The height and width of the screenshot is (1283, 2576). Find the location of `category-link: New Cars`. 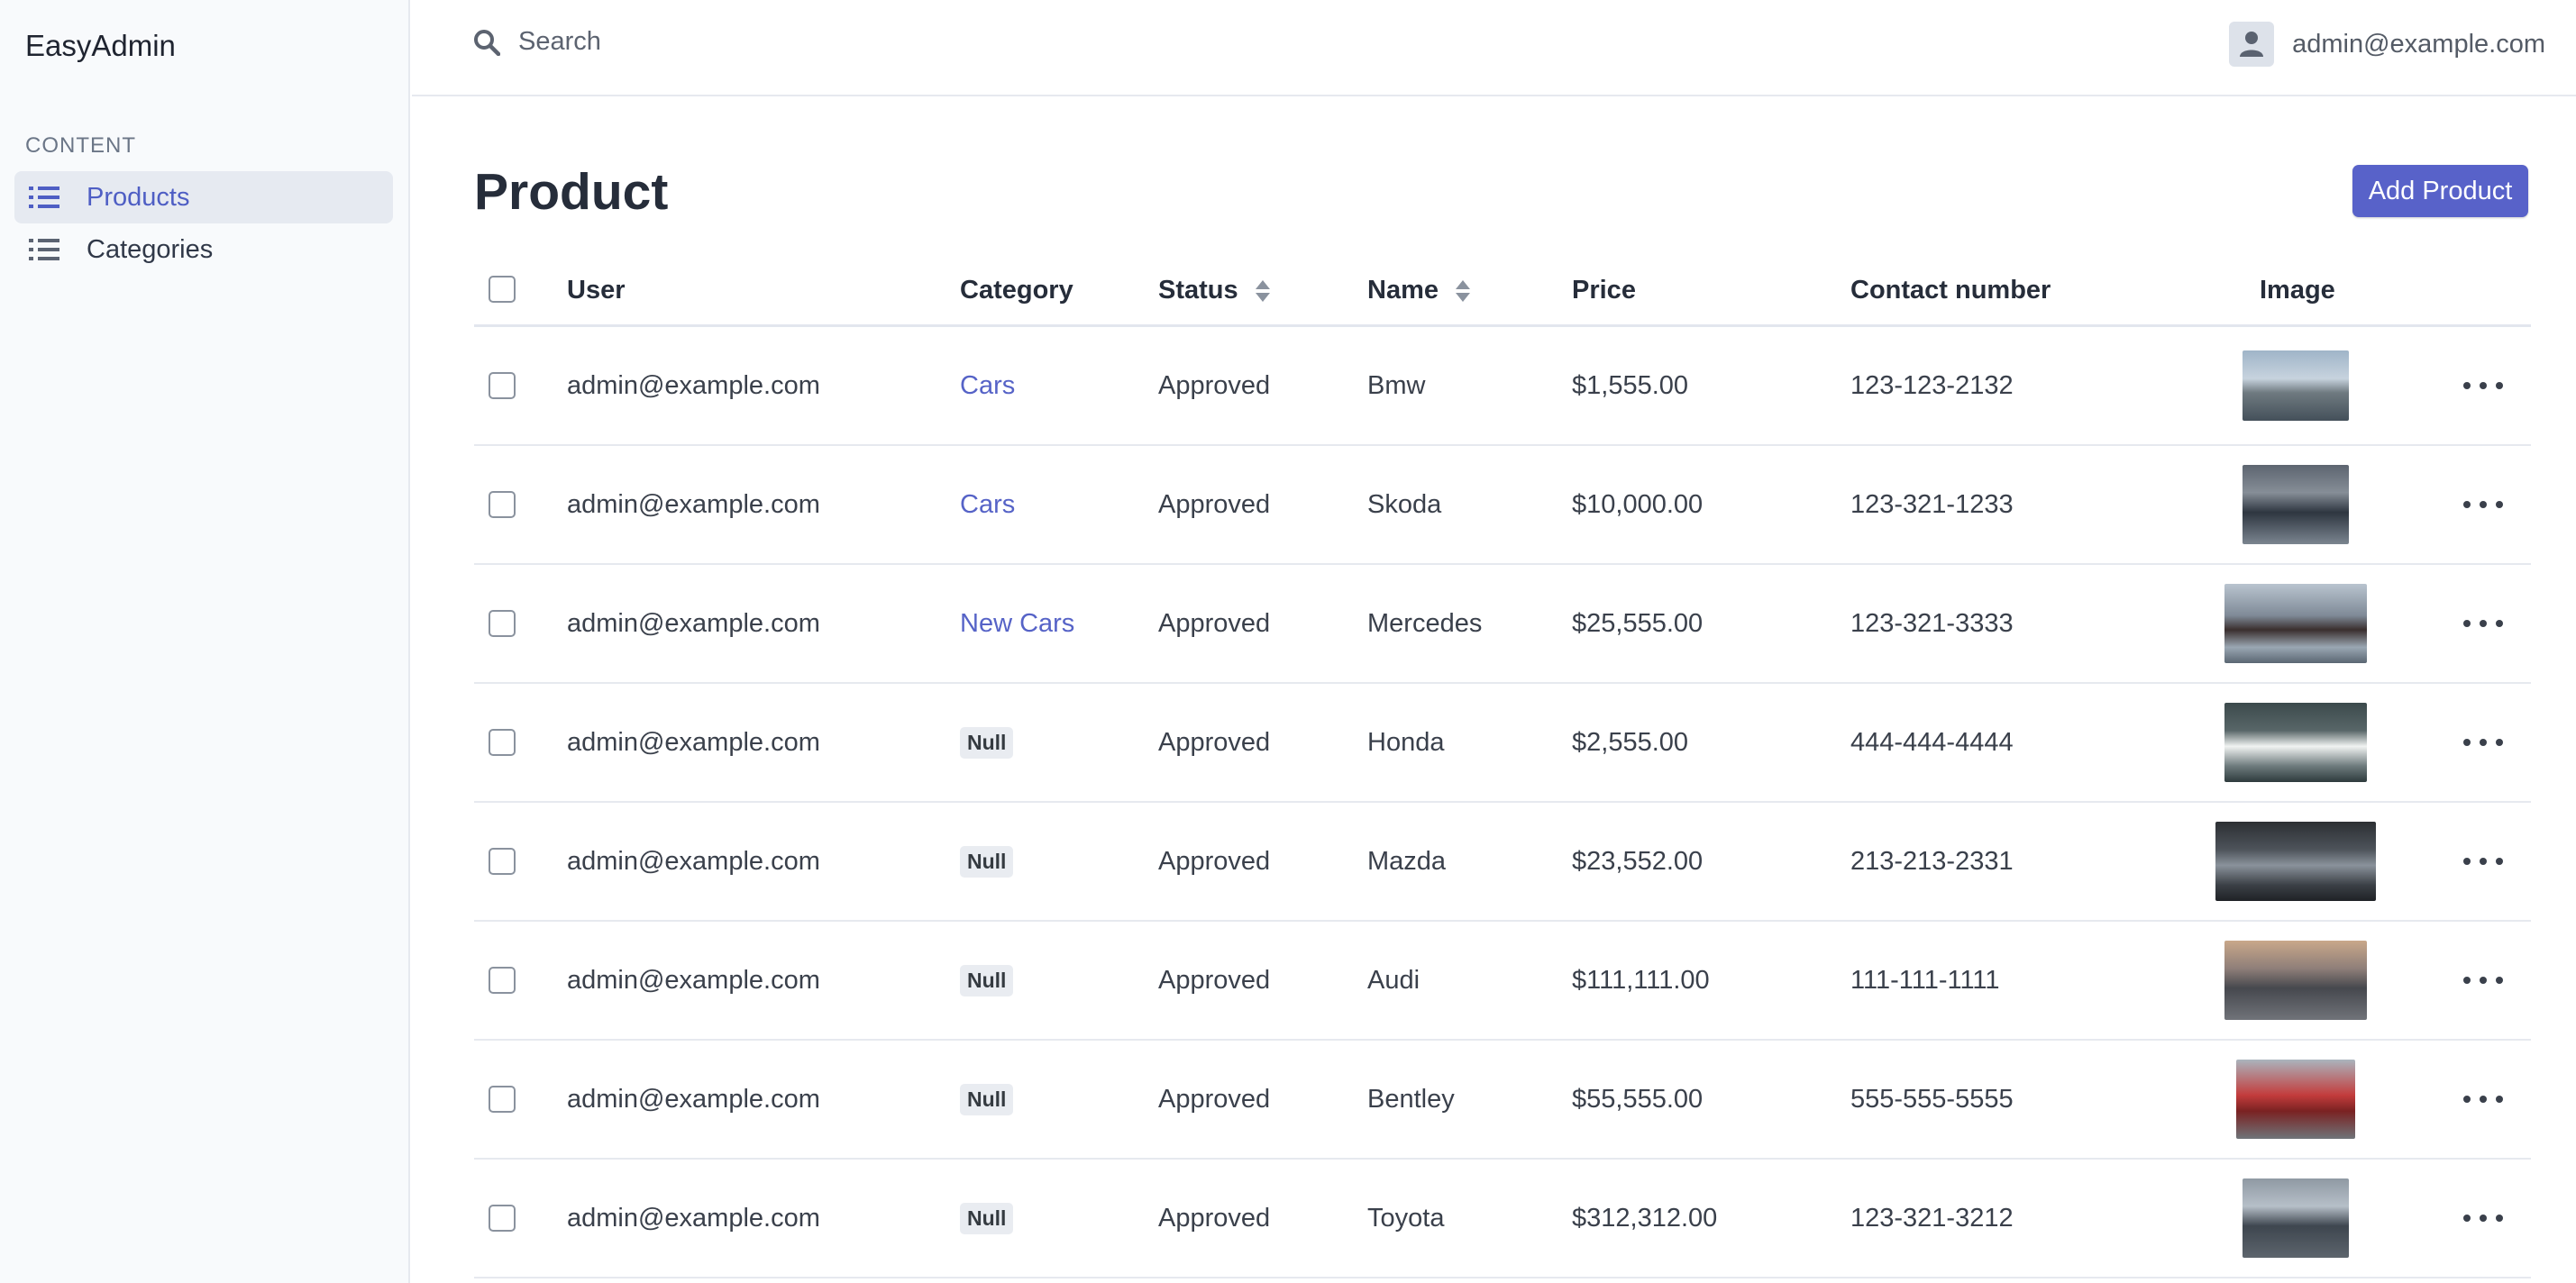

category-link: New Cars is located at coordinates (1017, 624).